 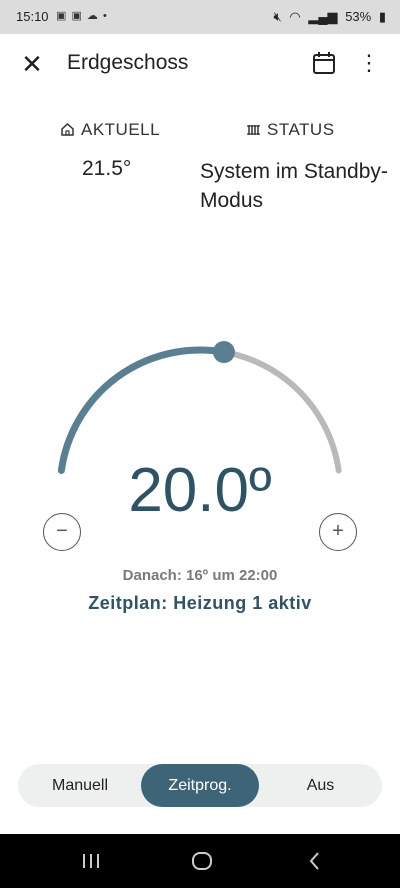 I want to click on system-nav-bar, so click(x=200, y=861).